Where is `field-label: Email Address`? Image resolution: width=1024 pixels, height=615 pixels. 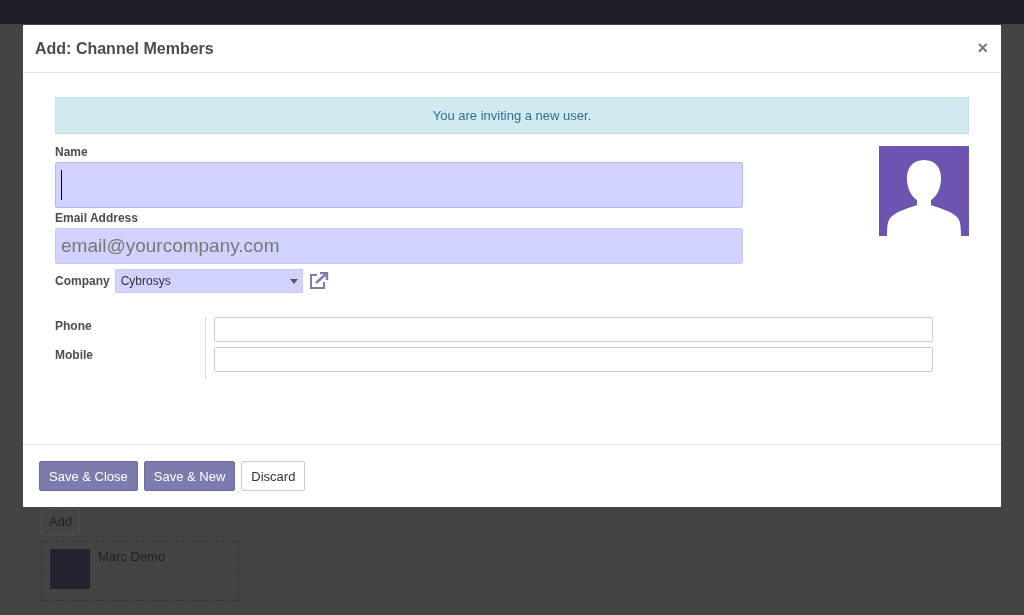 field-label: Email Address is located at coordinates (97, 218).